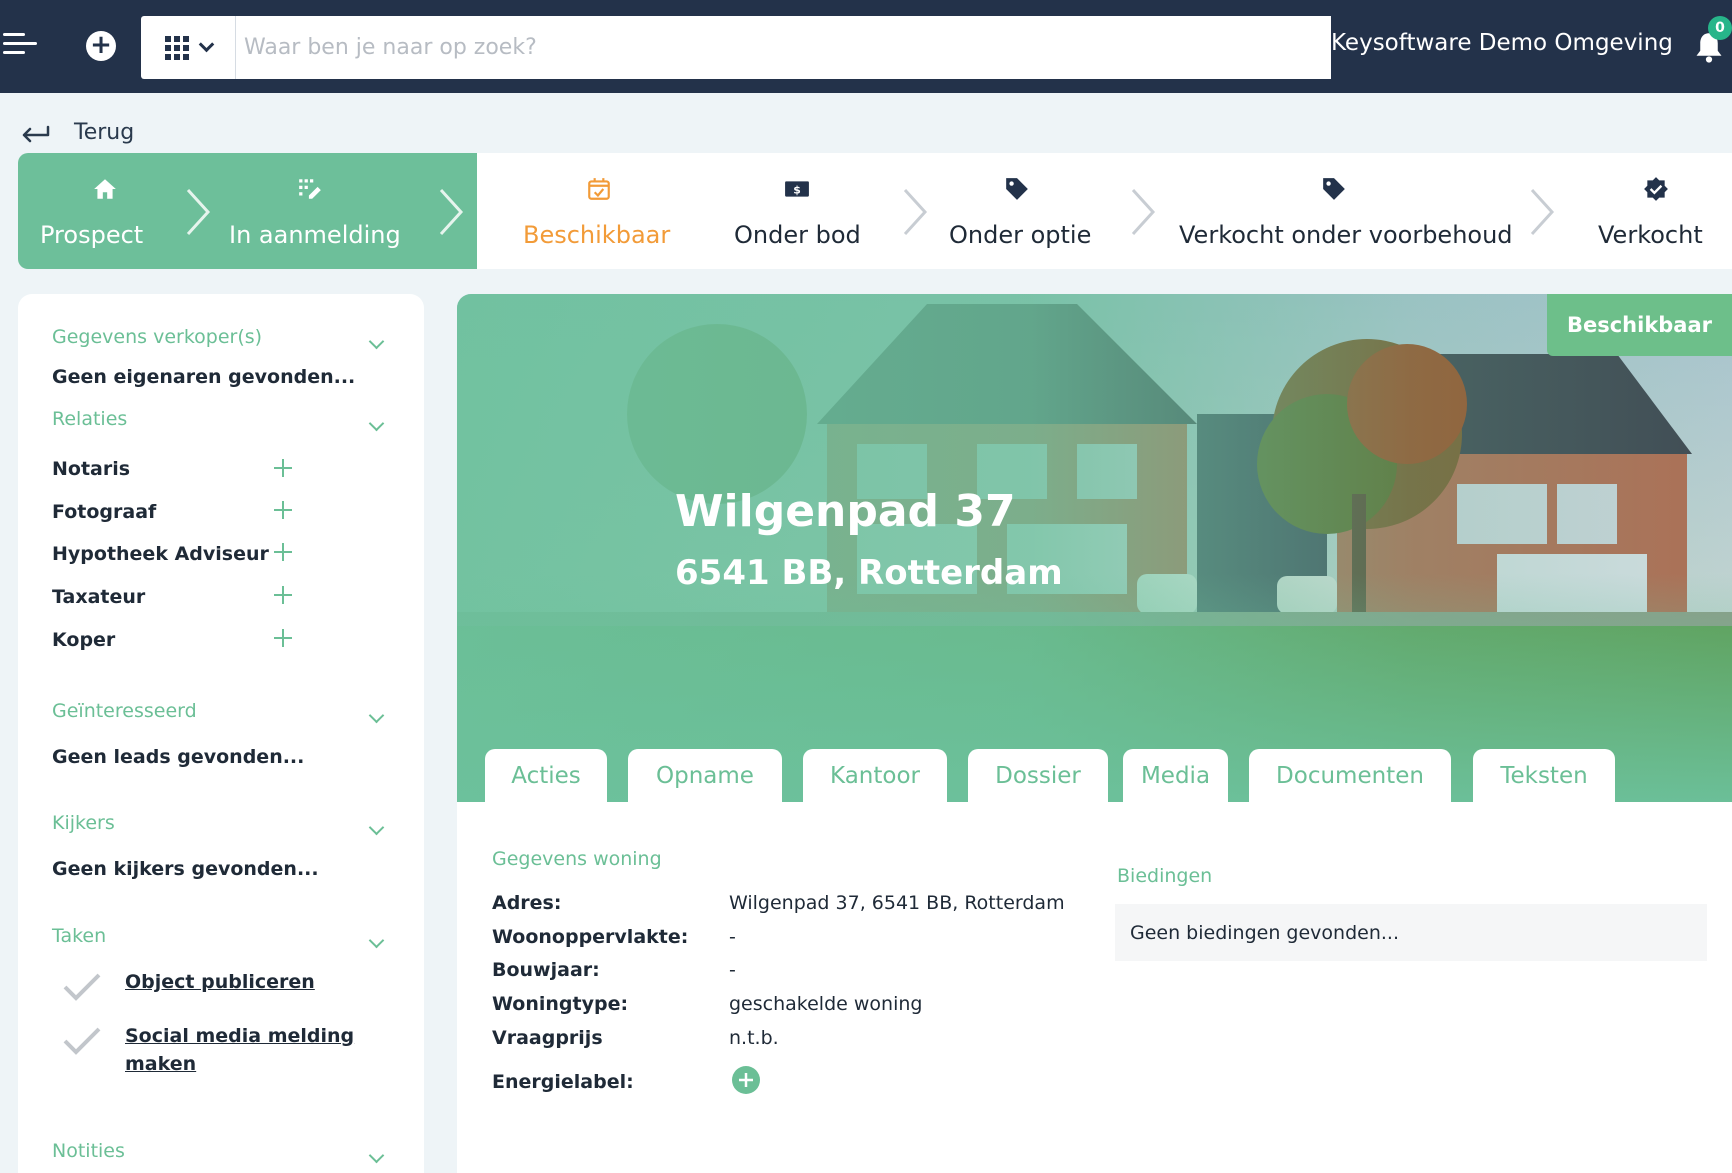 The width and height of the screenshot is (1732, 1173). Describe the element at coordinates (799, 211) in the screenshot. I see `stage-onder-bod: $ Onder bod` at that location.